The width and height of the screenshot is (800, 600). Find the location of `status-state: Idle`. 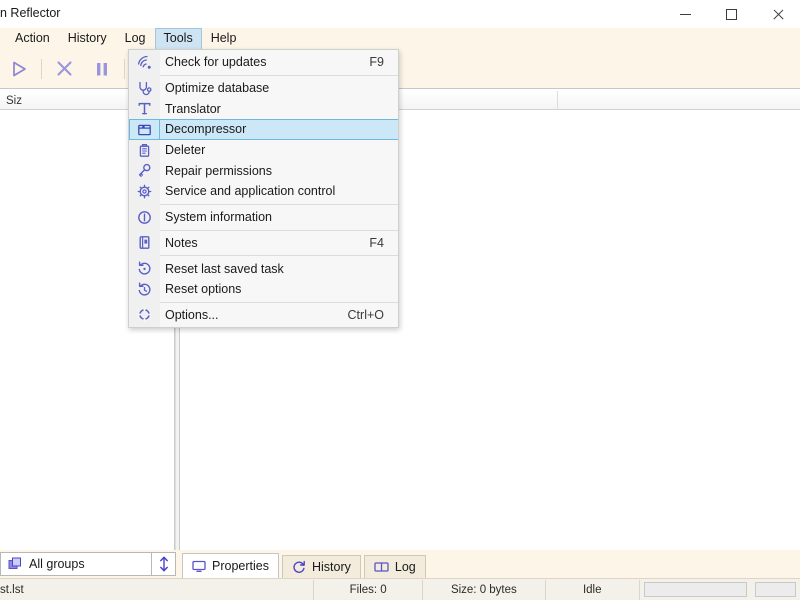

status-state: Idle is located at coordinates (593, 589).